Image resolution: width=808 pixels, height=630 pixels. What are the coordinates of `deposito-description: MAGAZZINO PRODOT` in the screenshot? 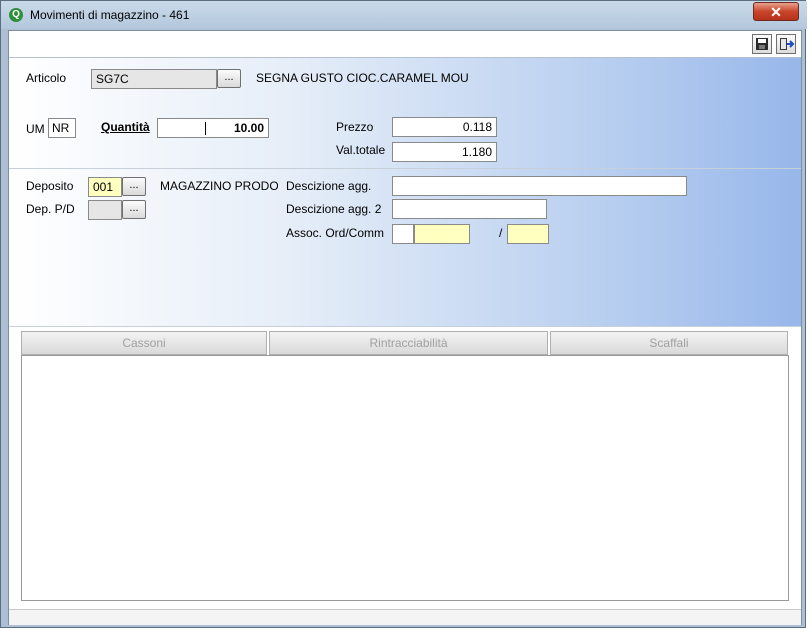 It's located at (219, 186).